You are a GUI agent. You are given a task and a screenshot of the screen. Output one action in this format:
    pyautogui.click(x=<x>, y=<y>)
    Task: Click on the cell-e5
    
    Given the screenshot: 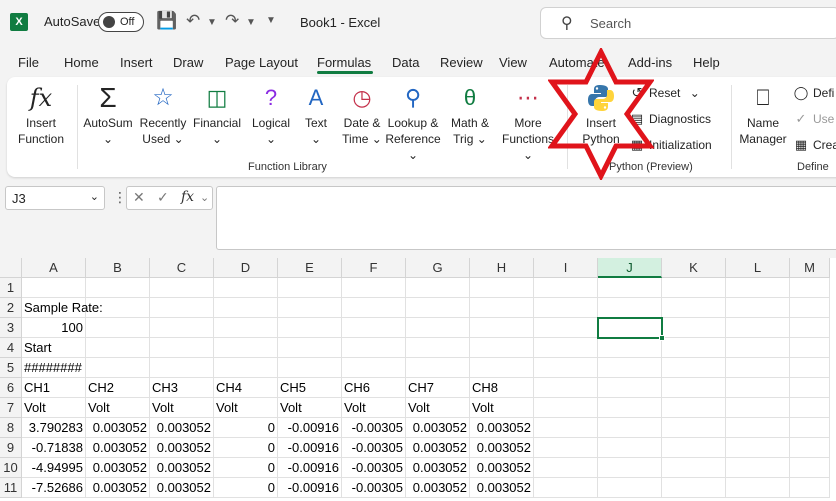 What is the action you would take?
    pyautogui.click(x=310, y=368)
    